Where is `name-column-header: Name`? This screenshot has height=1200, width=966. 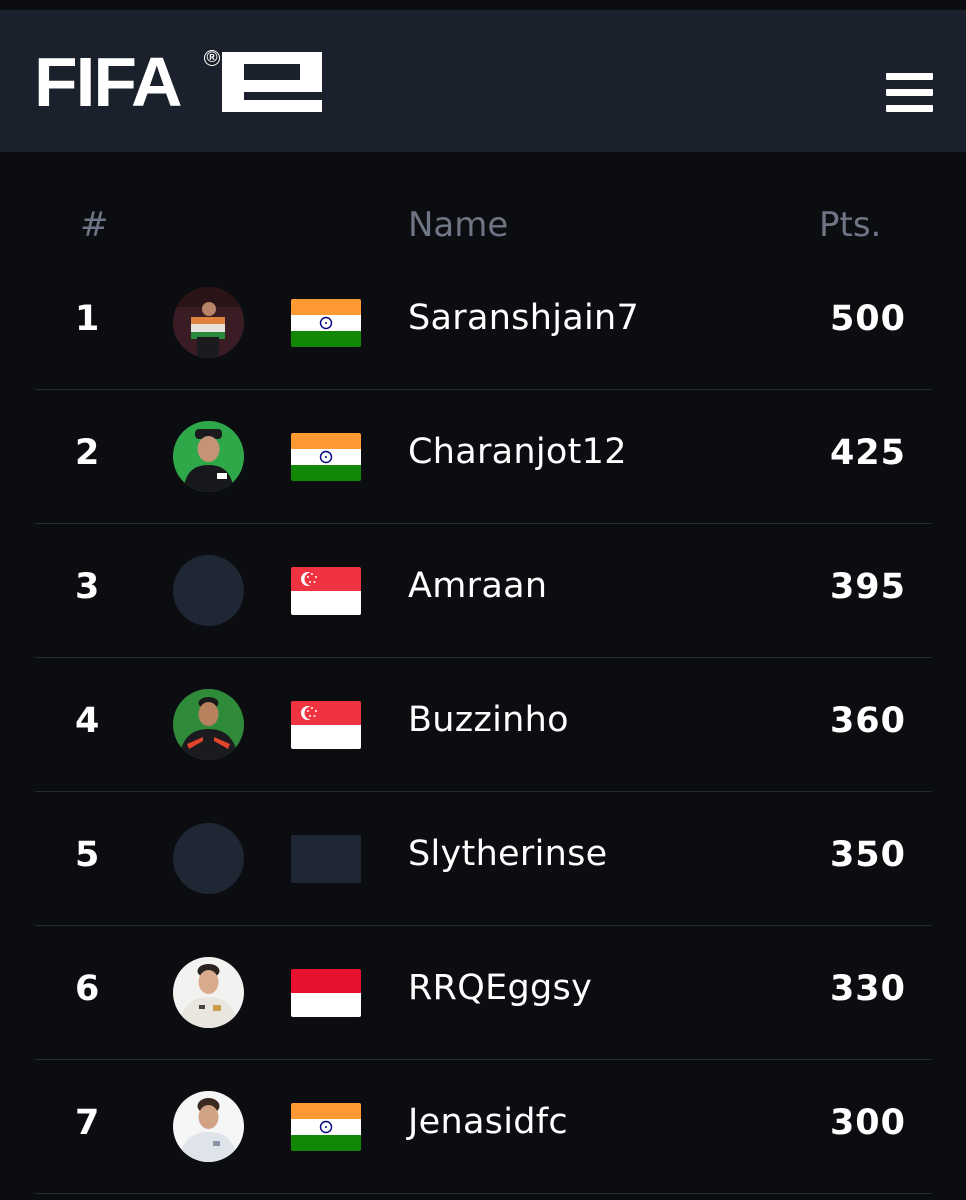
name-column-header: Name is located at coordinates (458, 225).